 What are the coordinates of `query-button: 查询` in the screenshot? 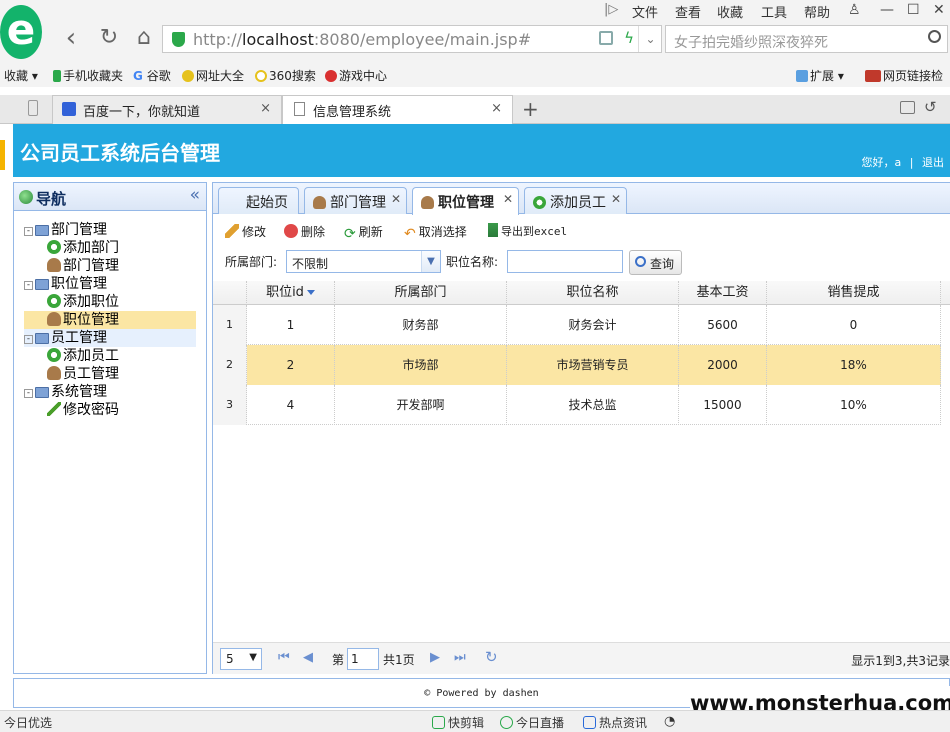 It's located at (655, 262).